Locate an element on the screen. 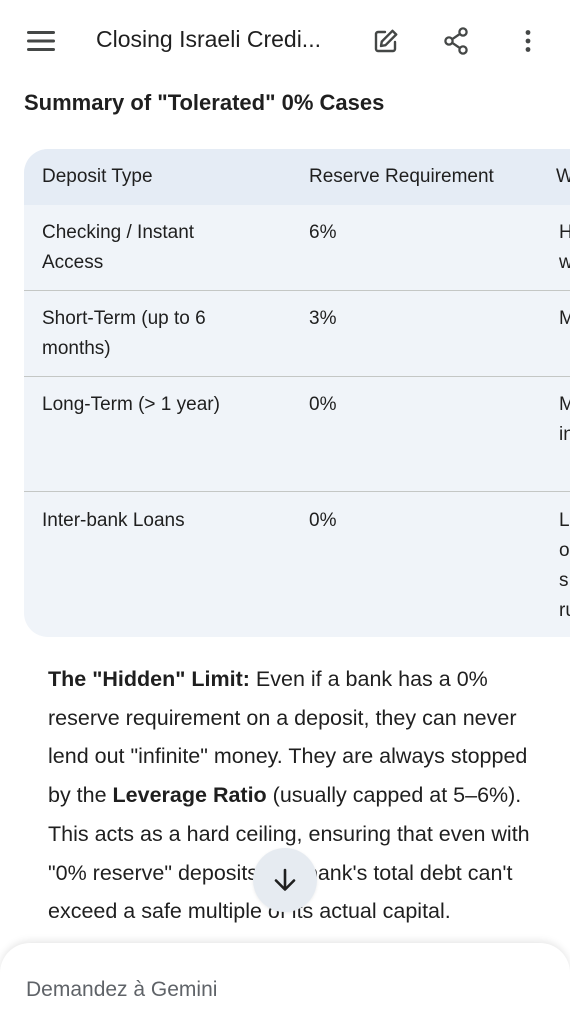  edit-icon is located at coordinates (386, 41).